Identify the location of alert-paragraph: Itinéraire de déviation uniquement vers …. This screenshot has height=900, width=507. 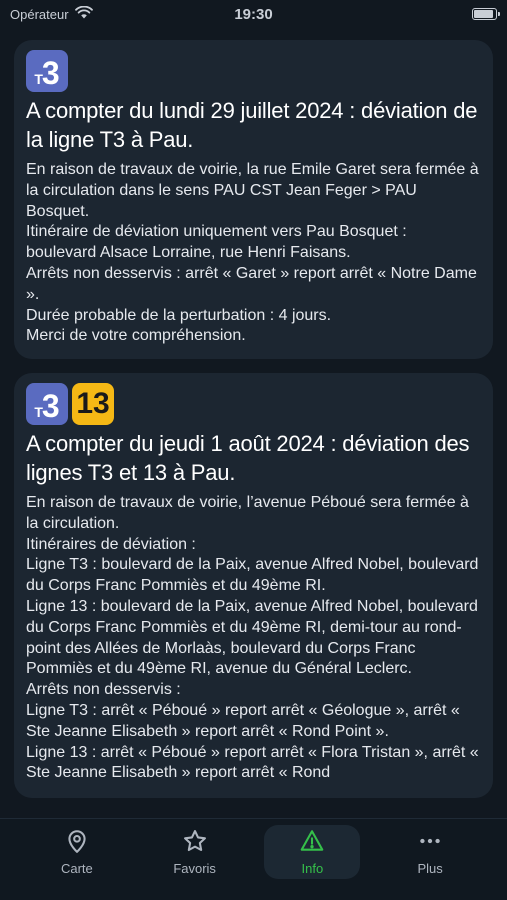
(216, 242).